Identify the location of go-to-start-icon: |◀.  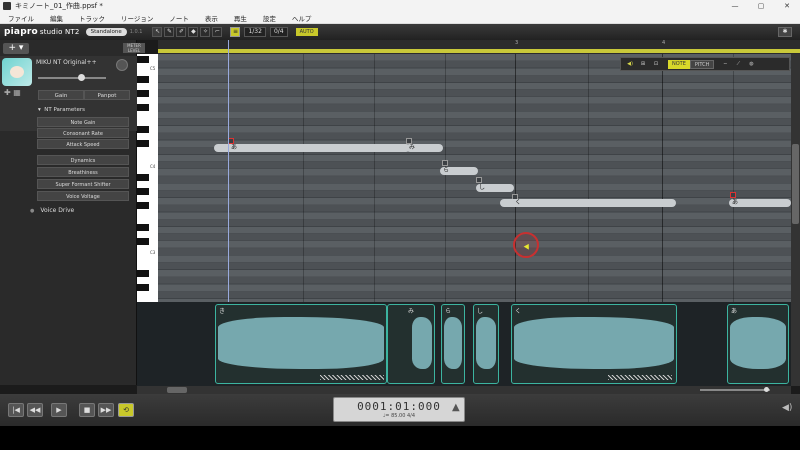
(16, 410).